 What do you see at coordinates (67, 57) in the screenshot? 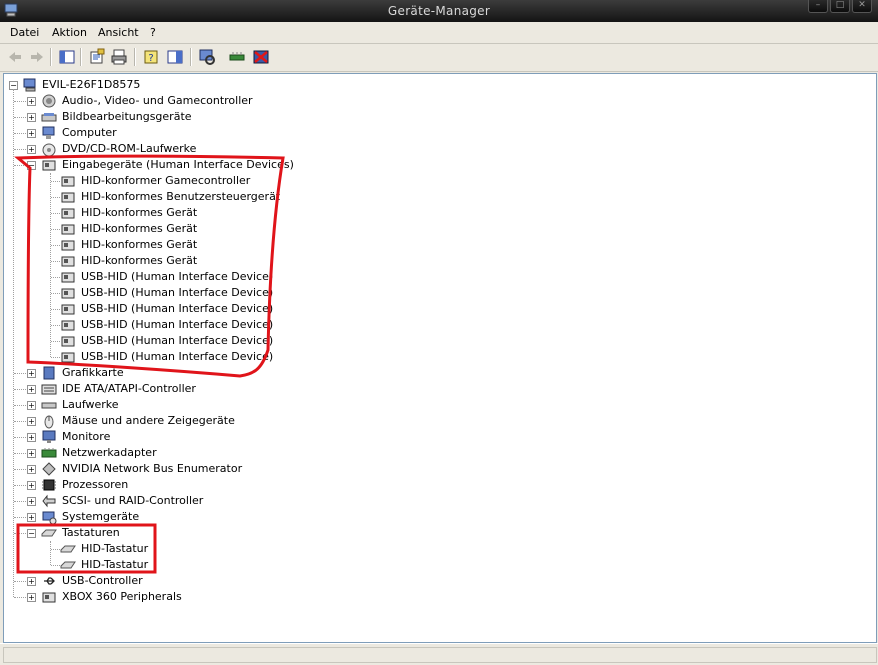
I see `show-hide-tree-icon` at bounding box center [67, 57].